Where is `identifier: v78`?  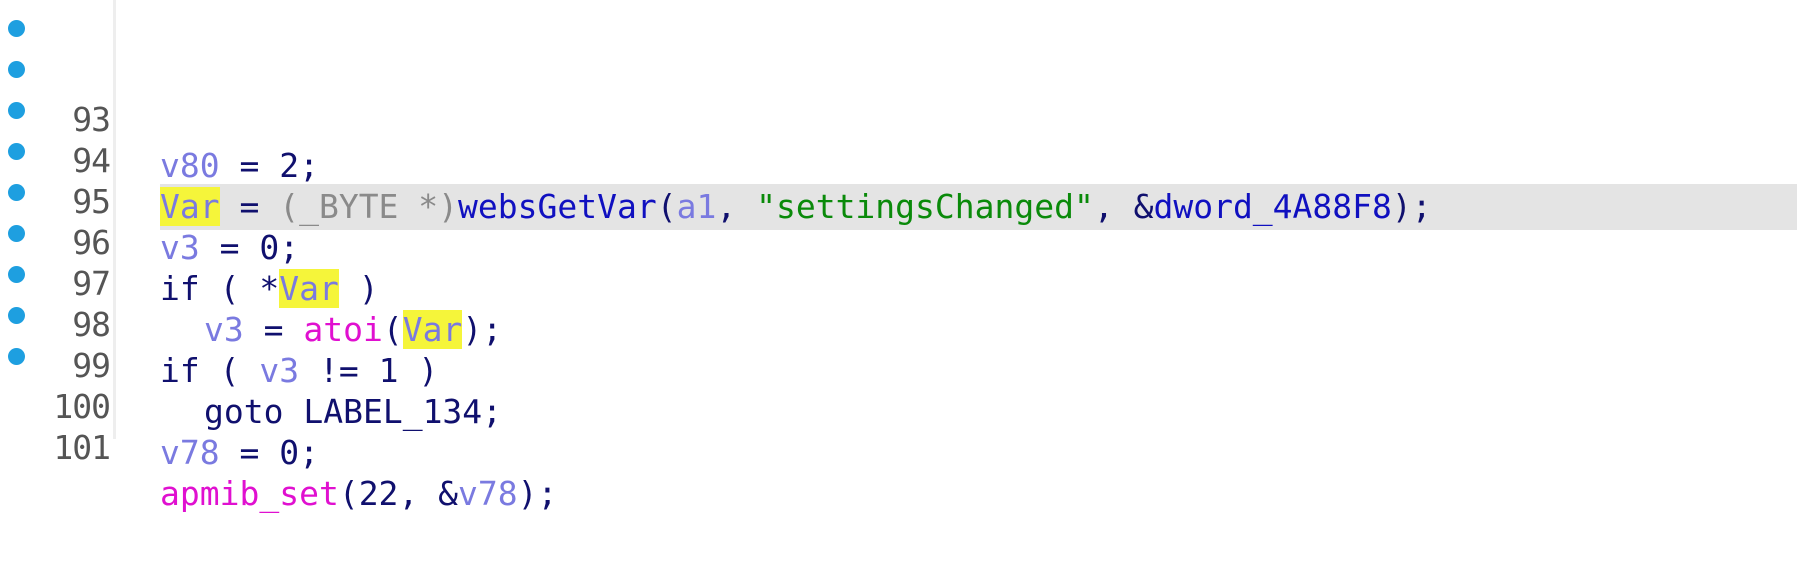
identifier: v78 is located at coordinates (488, 493).